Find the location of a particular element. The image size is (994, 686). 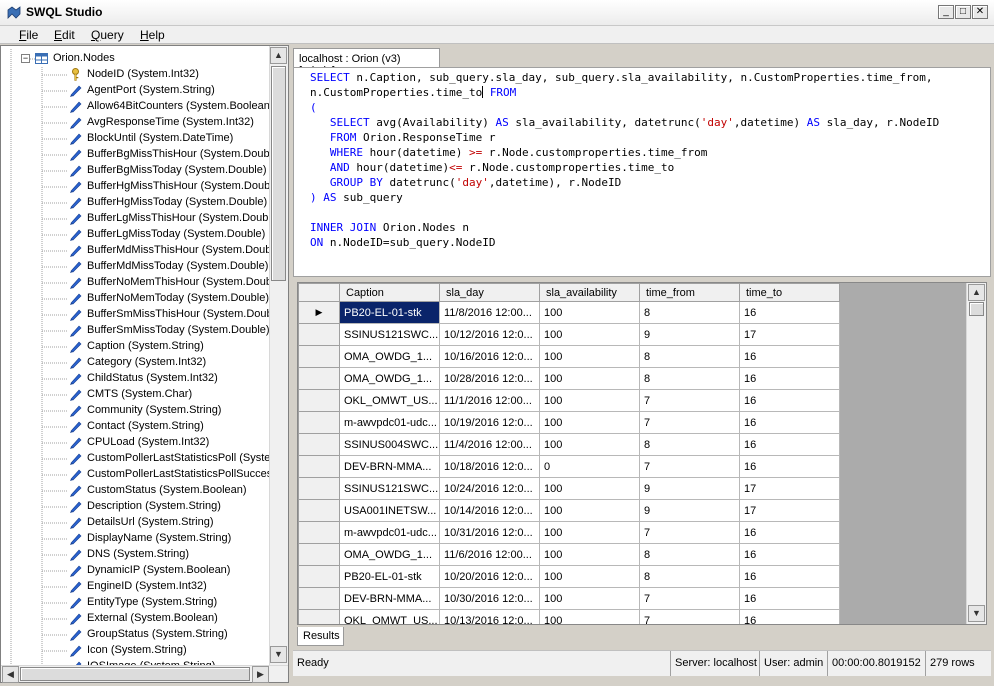

table-row: OMA_OWDG_1... 11/6/2016 12:00... 100 8 16 is located at coordinates (569, 554).